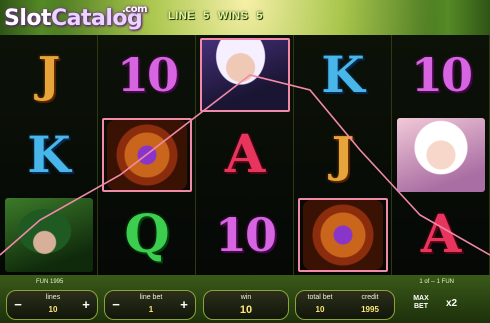  What do you see at coordinates (151, 297) in the screenshot?
I see `line-bet-label: line bet` at bounding box center [151, 297].